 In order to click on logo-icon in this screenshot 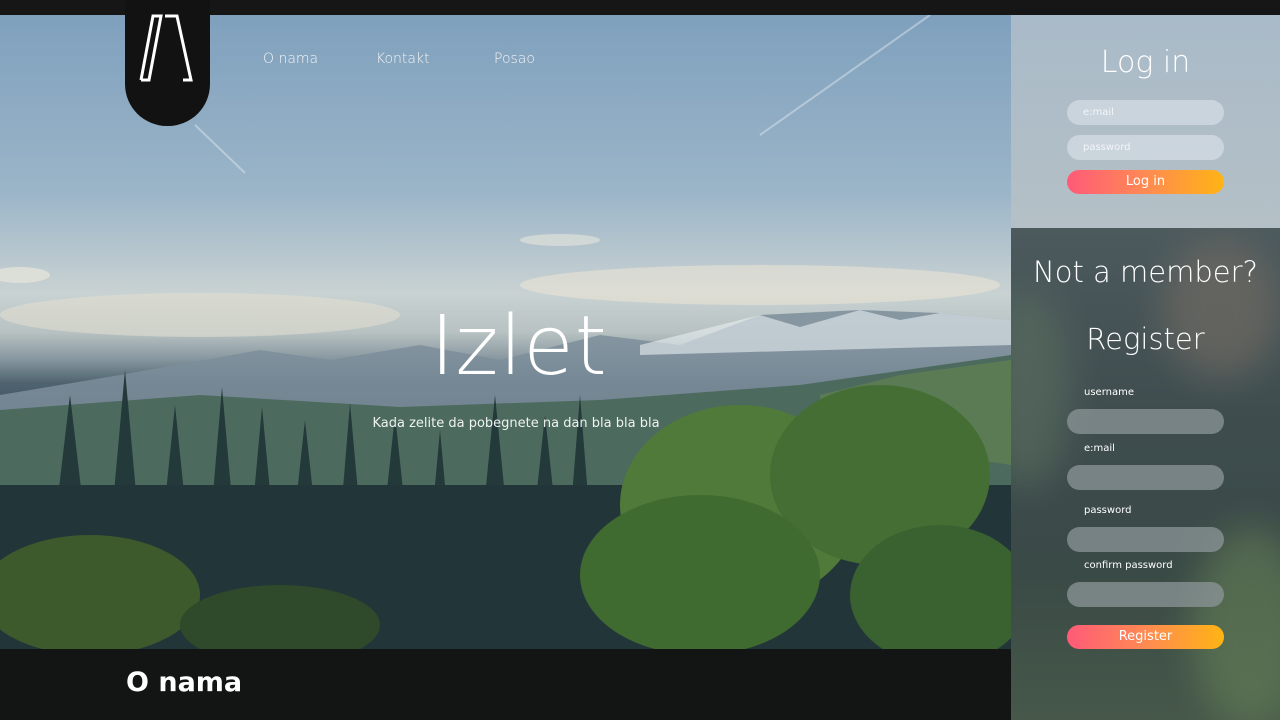, I will do `click(166, 48)`.